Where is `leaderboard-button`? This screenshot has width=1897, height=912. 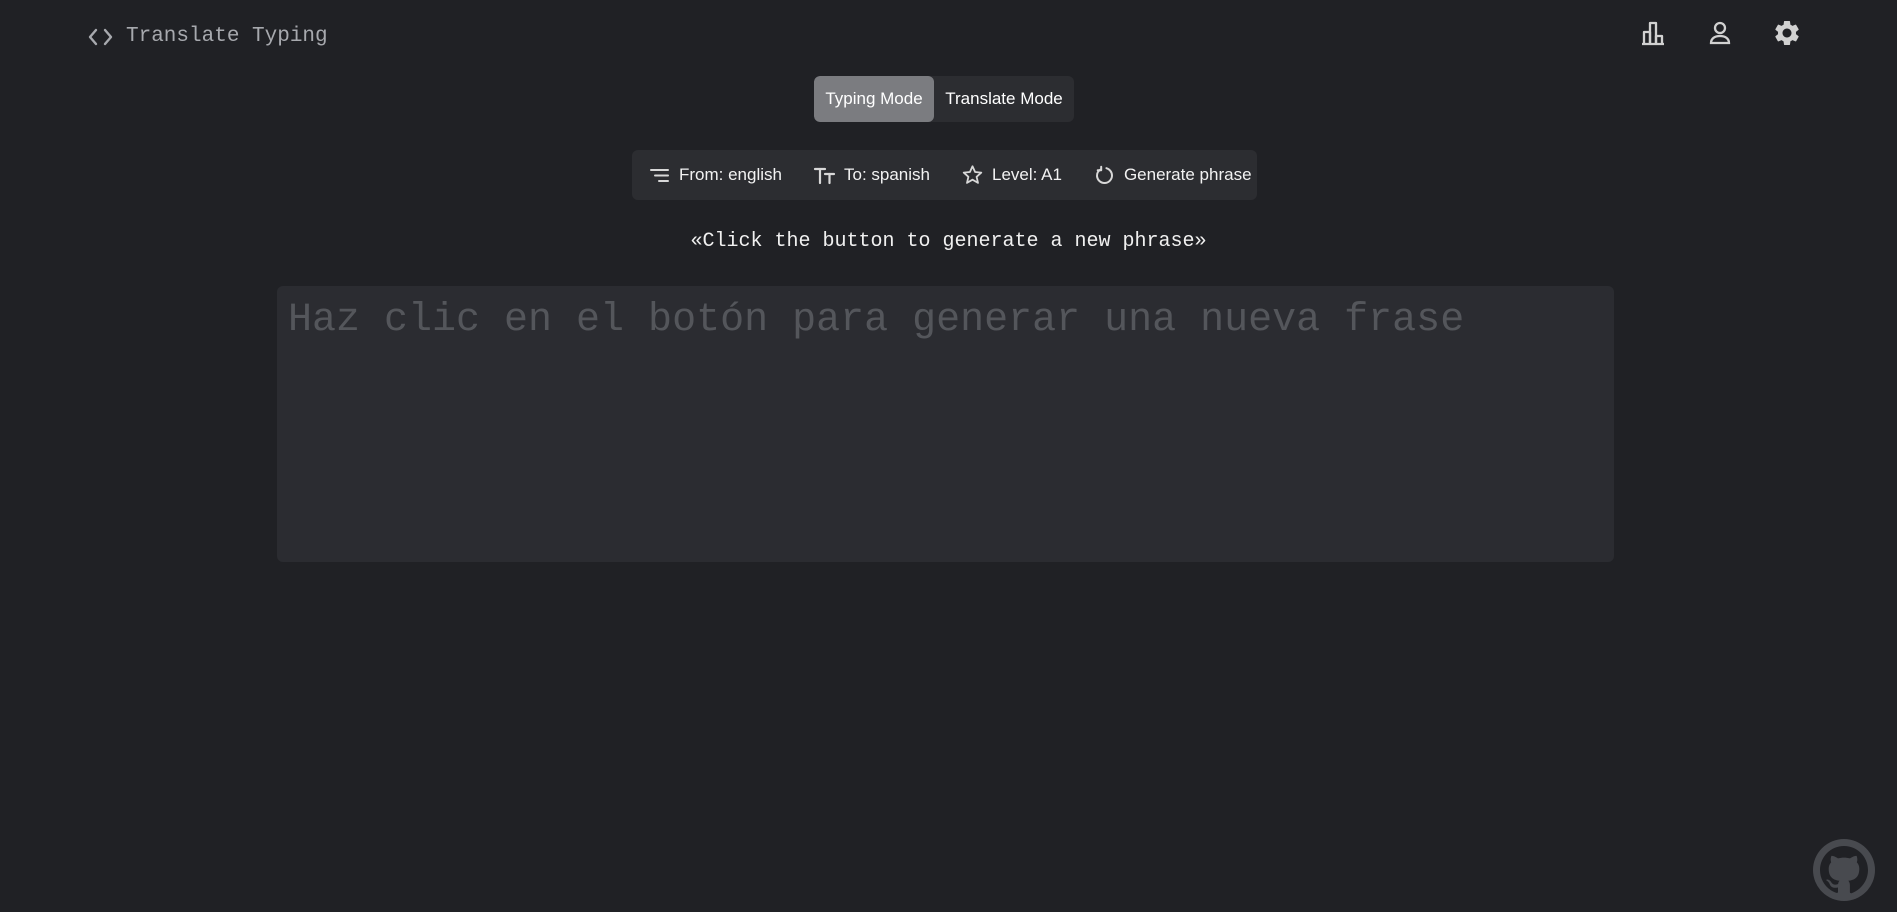
leaderboard-button is located at coordinates (1653, 33).